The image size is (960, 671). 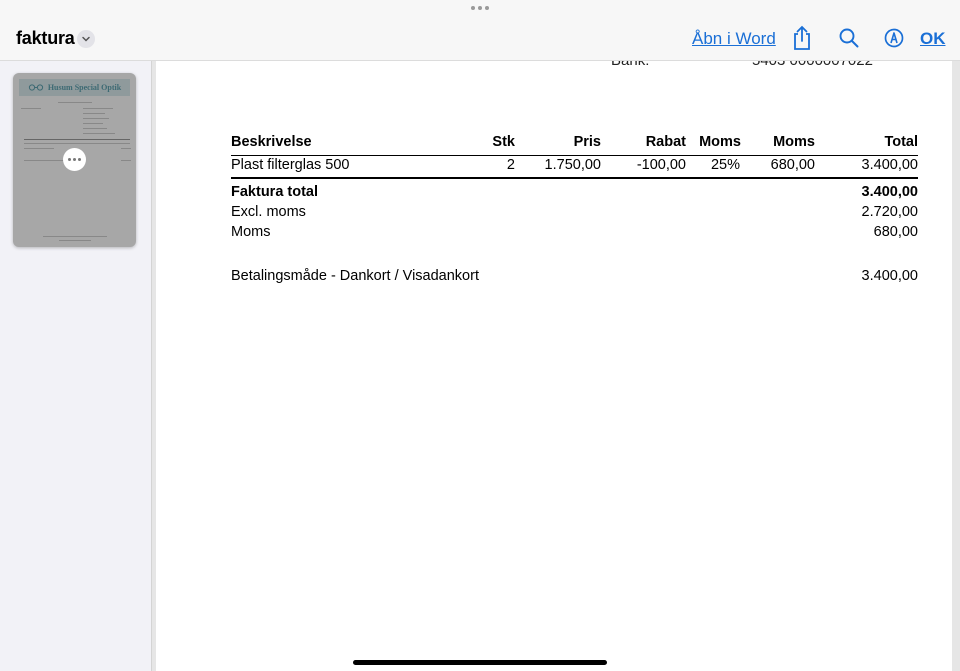 I want to click on vat-label: Moms, so click(x=251, y=232).